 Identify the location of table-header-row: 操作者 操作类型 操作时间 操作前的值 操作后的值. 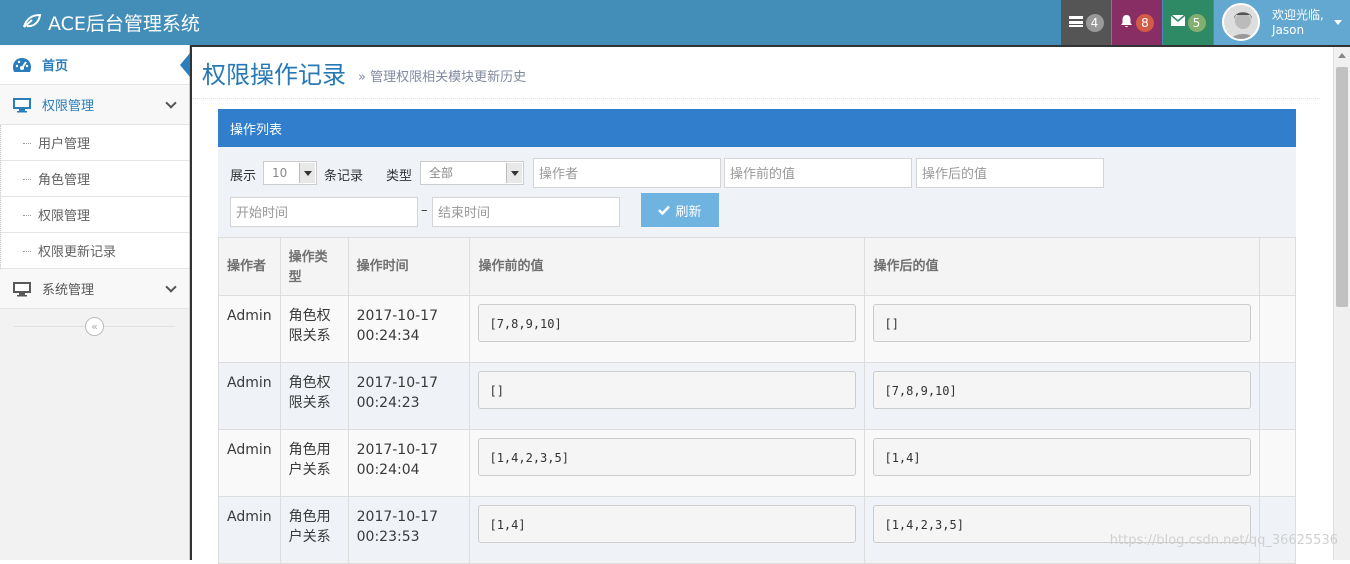
(757, 267).